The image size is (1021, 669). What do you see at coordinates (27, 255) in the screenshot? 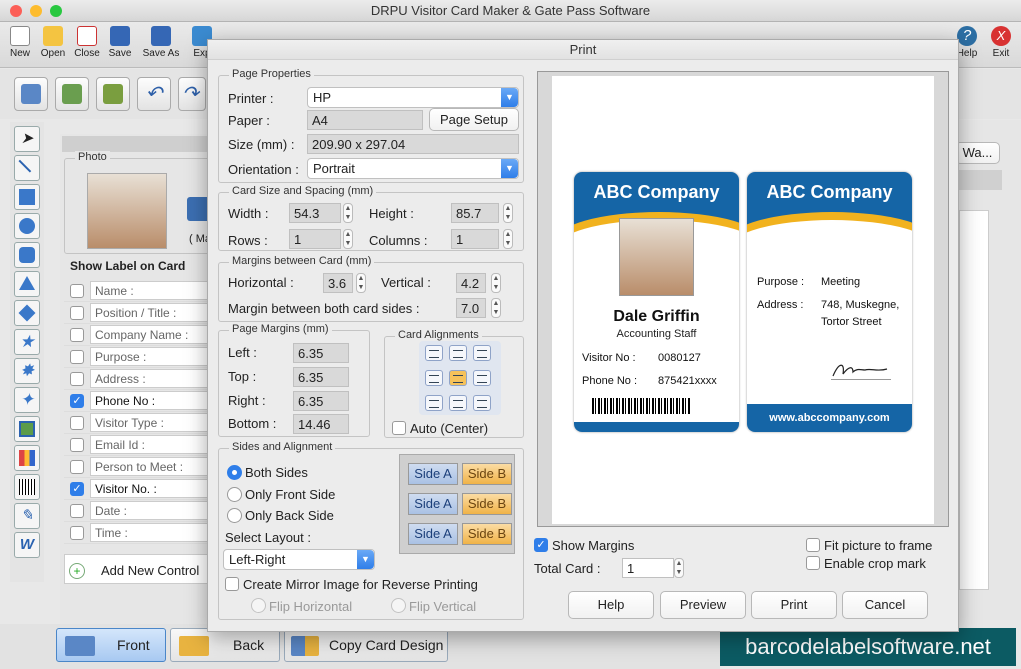
I see `rounded-rect-tool` at bounding box center [27, 255].